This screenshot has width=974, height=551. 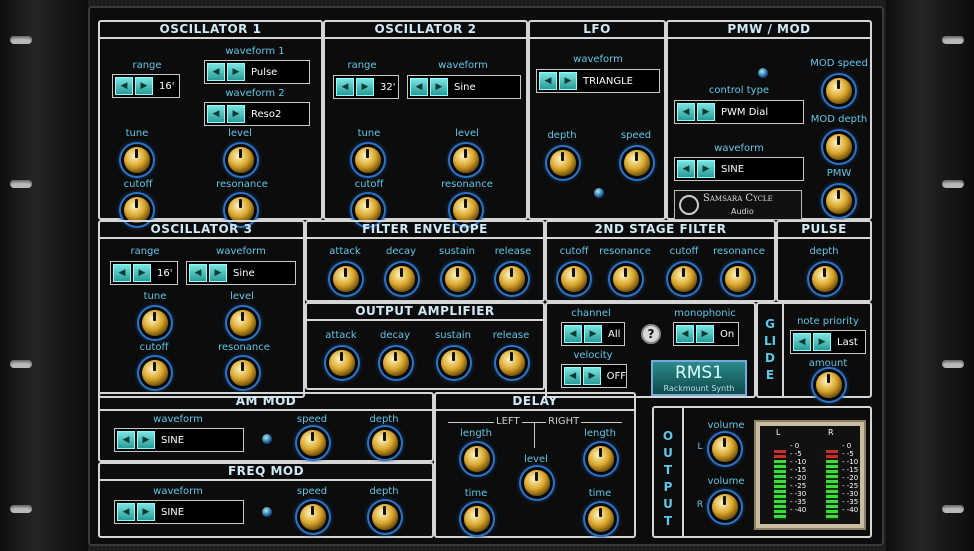 What do you see at coordinates (145, 251) in the screenshot?
I see `osc3-range-label: range` at bounding box center [145, 251].